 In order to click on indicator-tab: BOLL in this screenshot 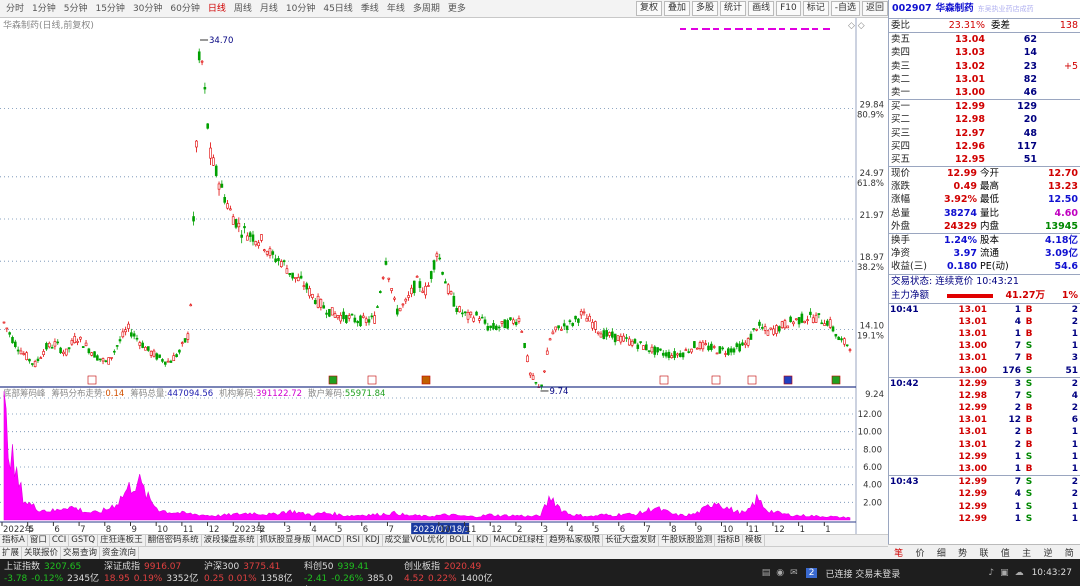, I will do `click(461, 540)`.